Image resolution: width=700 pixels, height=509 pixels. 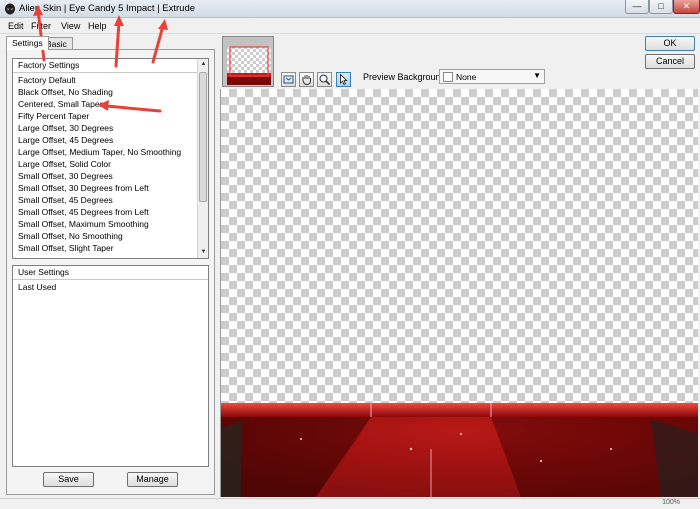 What do you see at coordinates (105, 128) in the screenshot?
I see `list-item: Large Offset, 30 Degrees` at bounding box center [105, 128].